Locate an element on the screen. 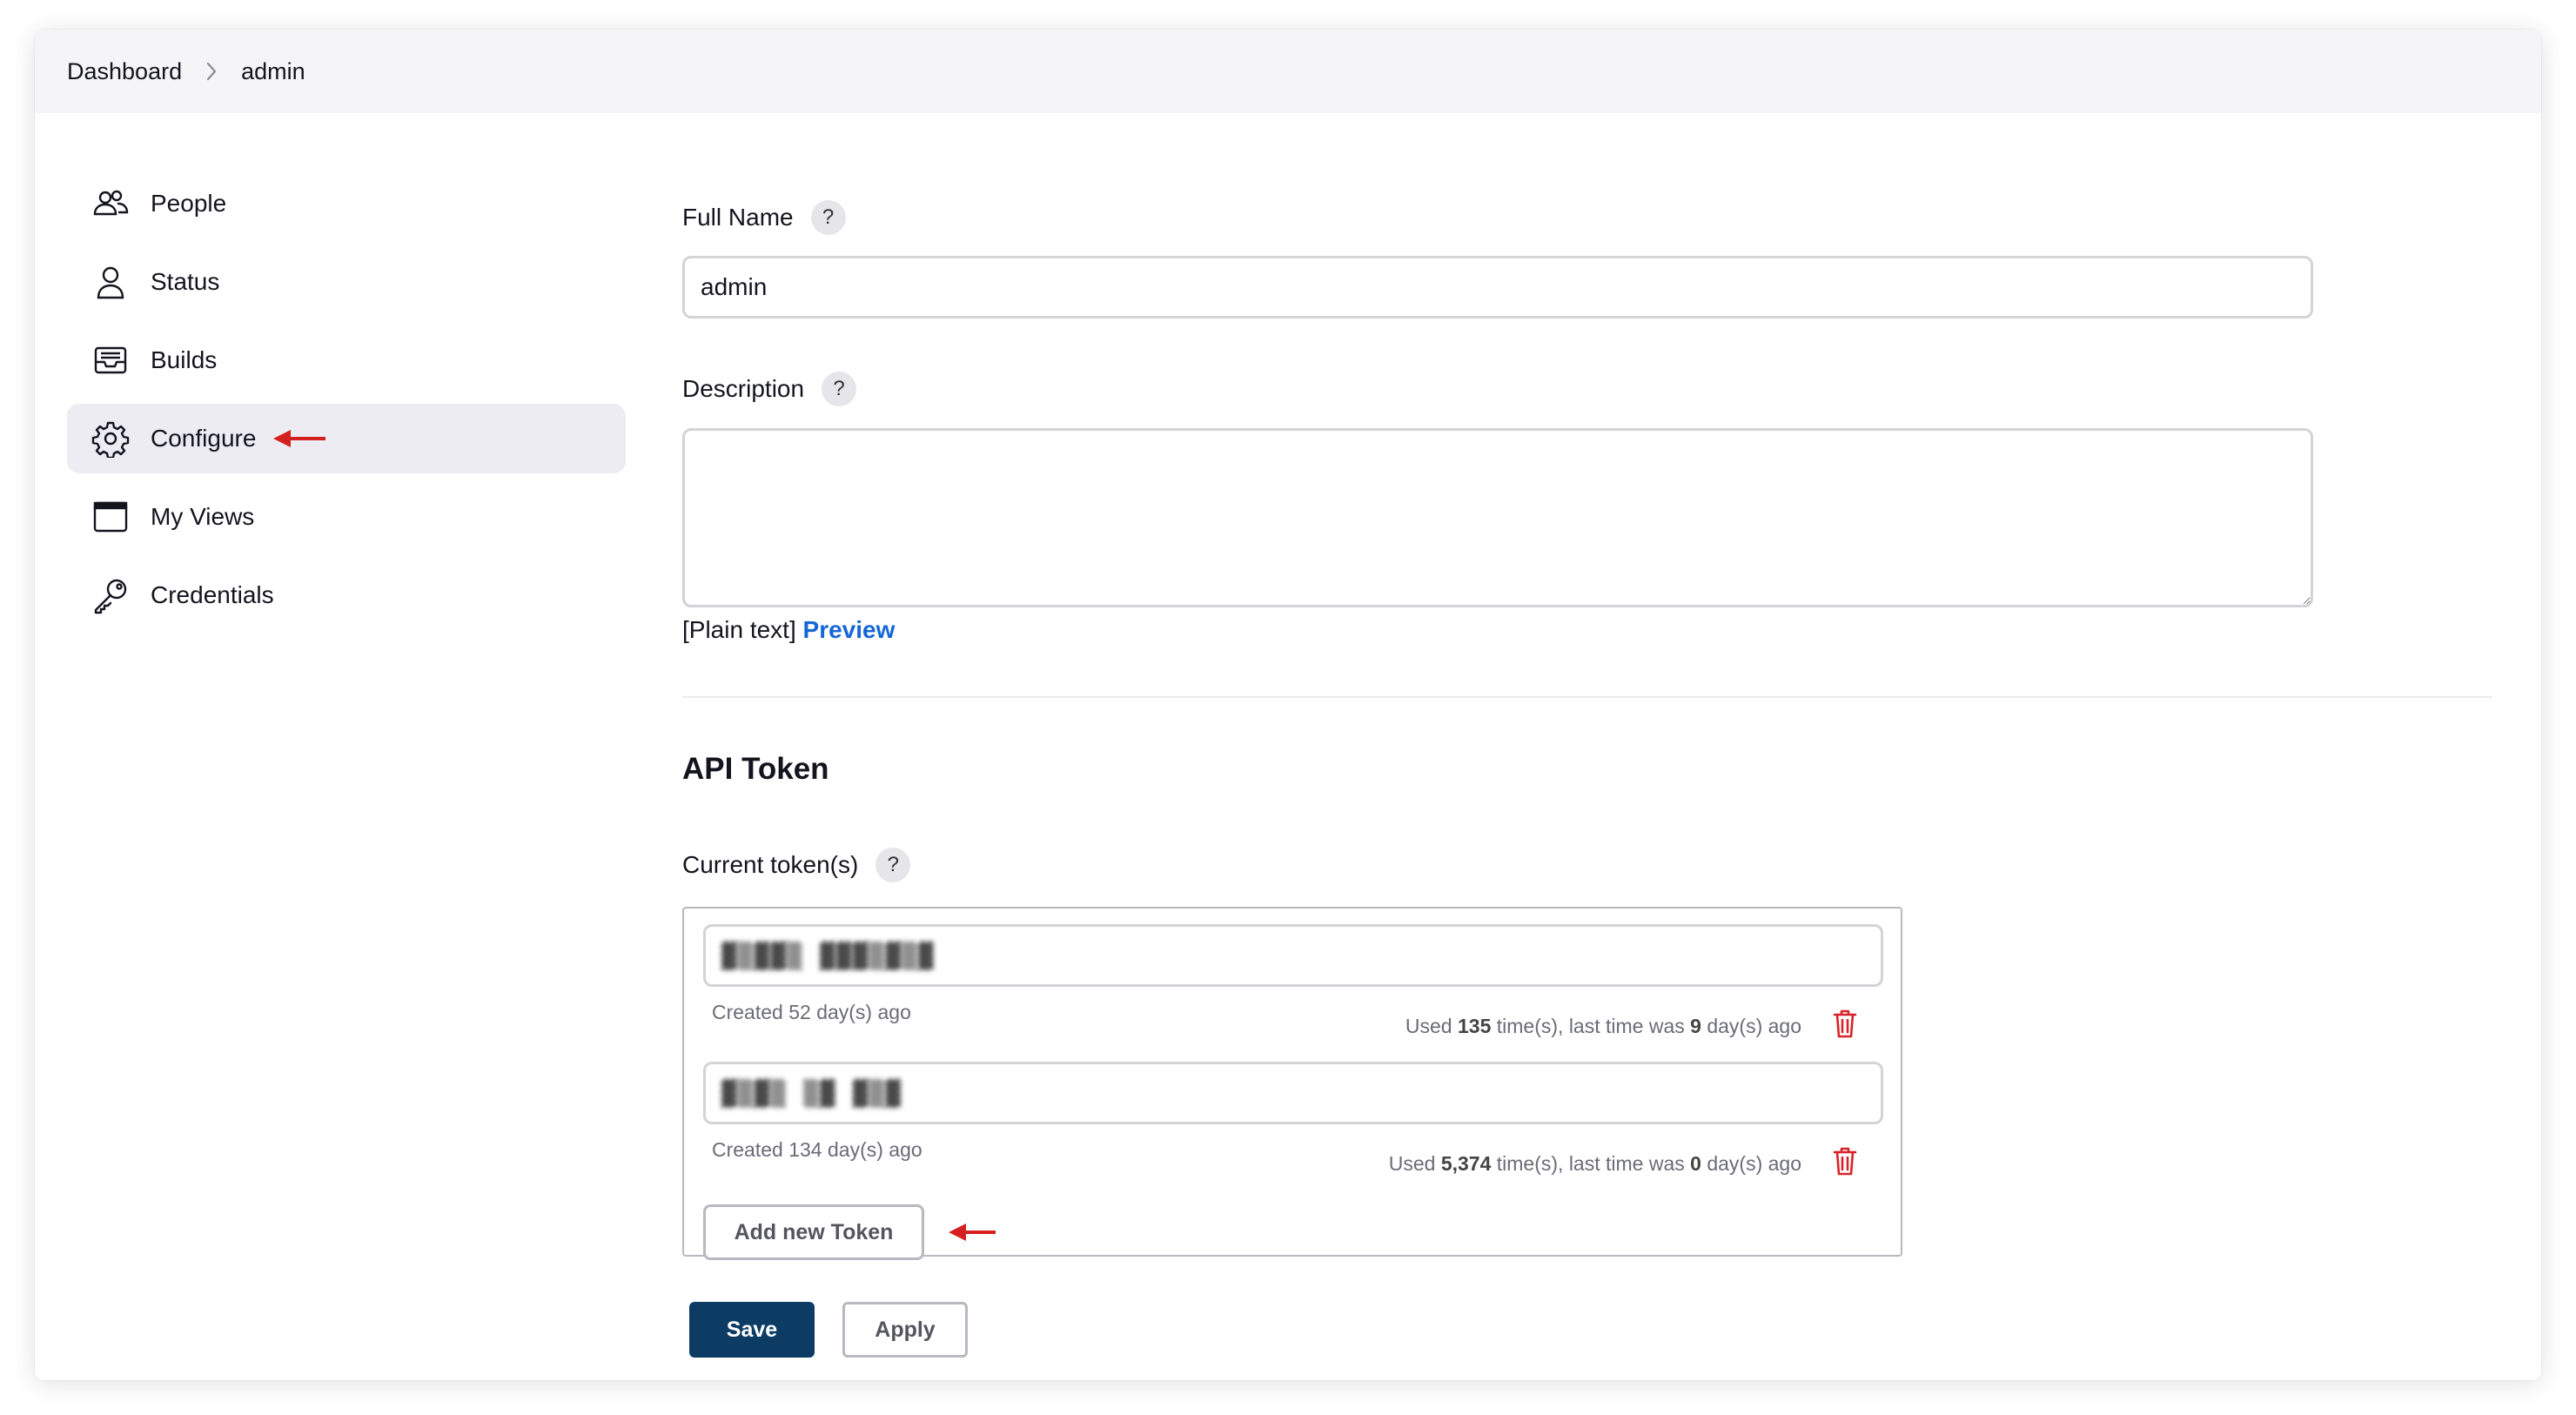 The width and height of the screenshot is (2576, 1415). action-bar: Save Apply is located at coordinates (1288, 1328).